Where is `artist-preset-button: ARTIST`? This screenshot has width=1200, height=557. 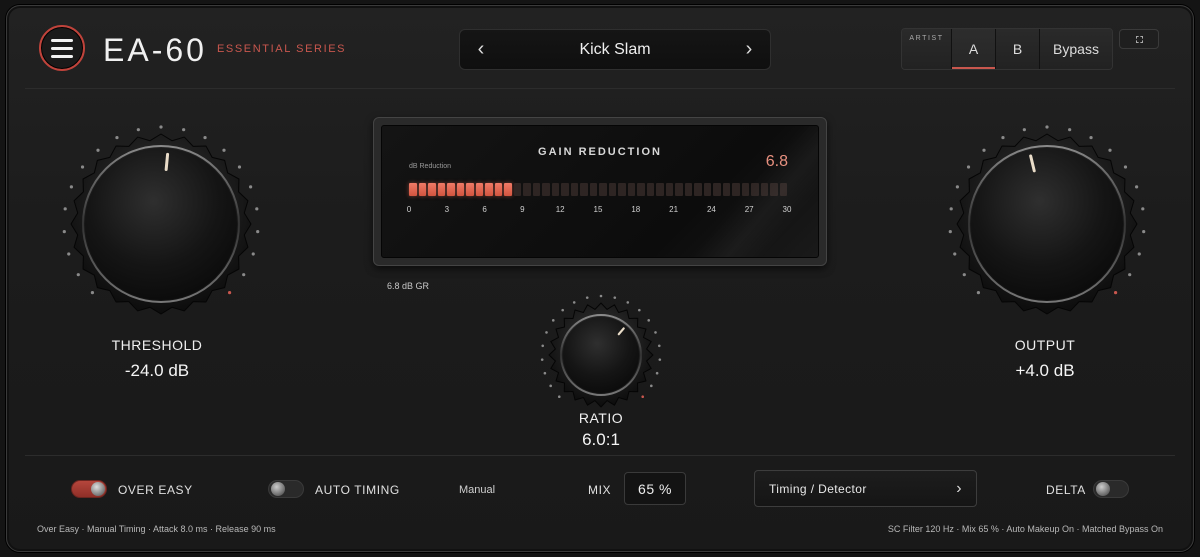 artist-preset-button: ARTIST is located at coordinates (927, 49).